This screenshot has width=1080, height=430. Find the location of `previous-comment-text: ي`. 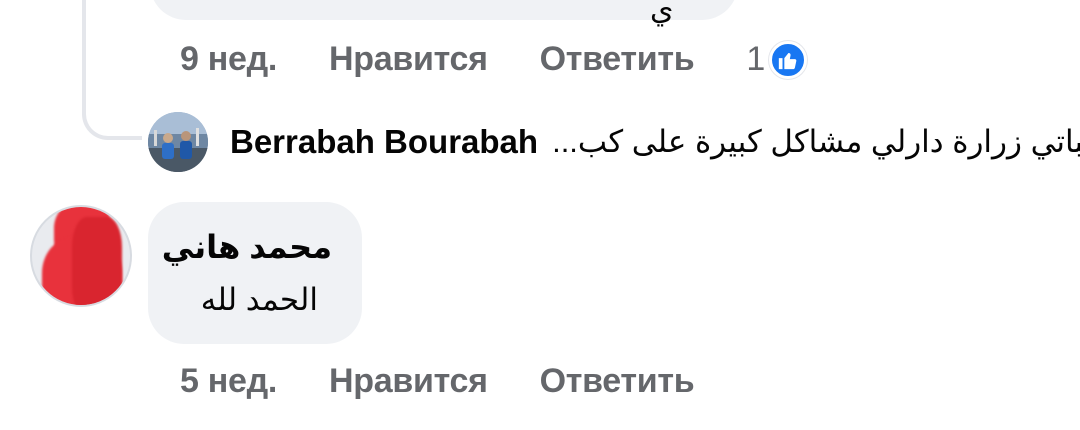

previous-comment-text: ي is located at coordinates (662, 13).